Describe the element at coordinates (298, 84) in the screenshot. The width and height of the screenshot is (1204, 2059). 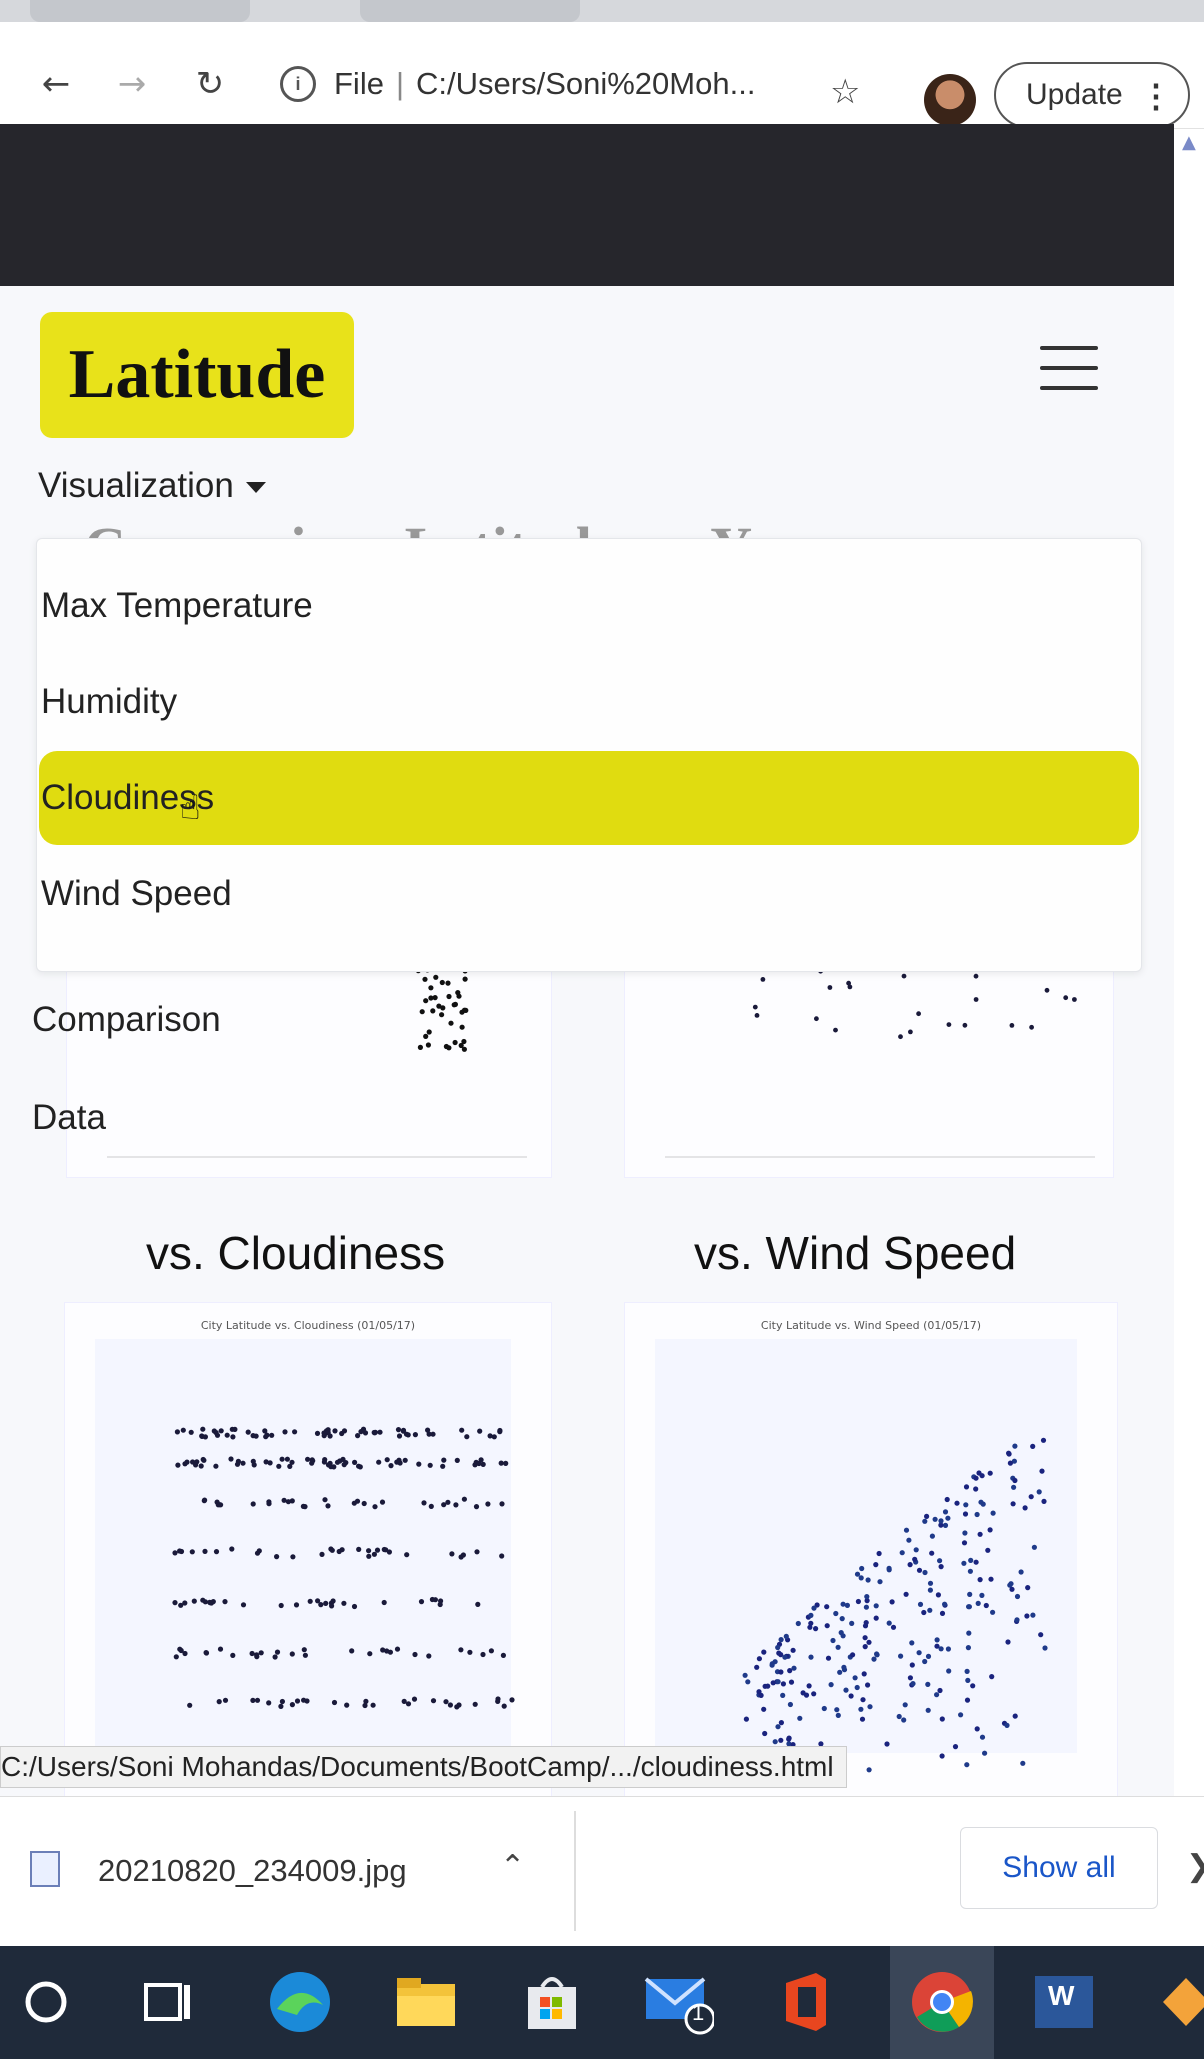
I see `info-icon: i` at that location.